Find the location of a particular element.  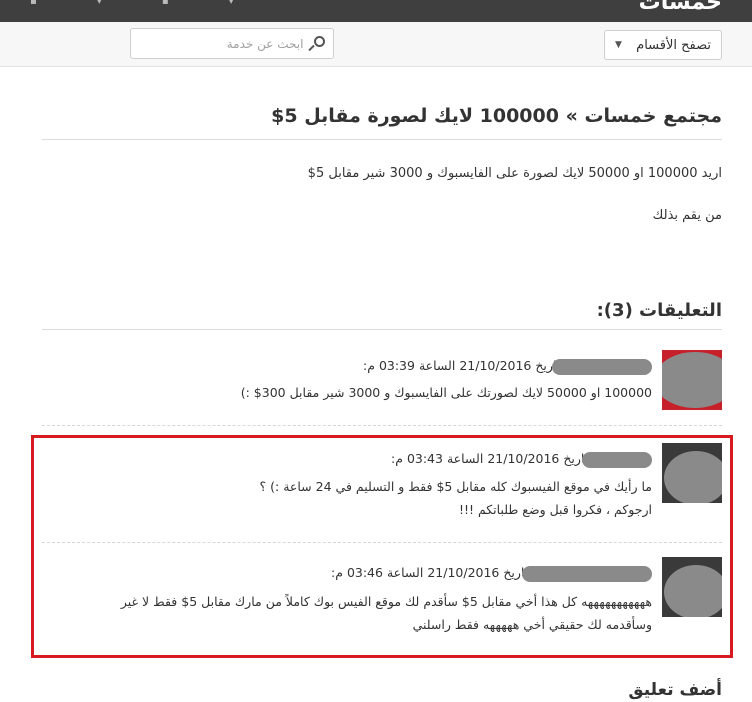

add-comment-heading: أضف تعليق is located at coordinates (675, 690).